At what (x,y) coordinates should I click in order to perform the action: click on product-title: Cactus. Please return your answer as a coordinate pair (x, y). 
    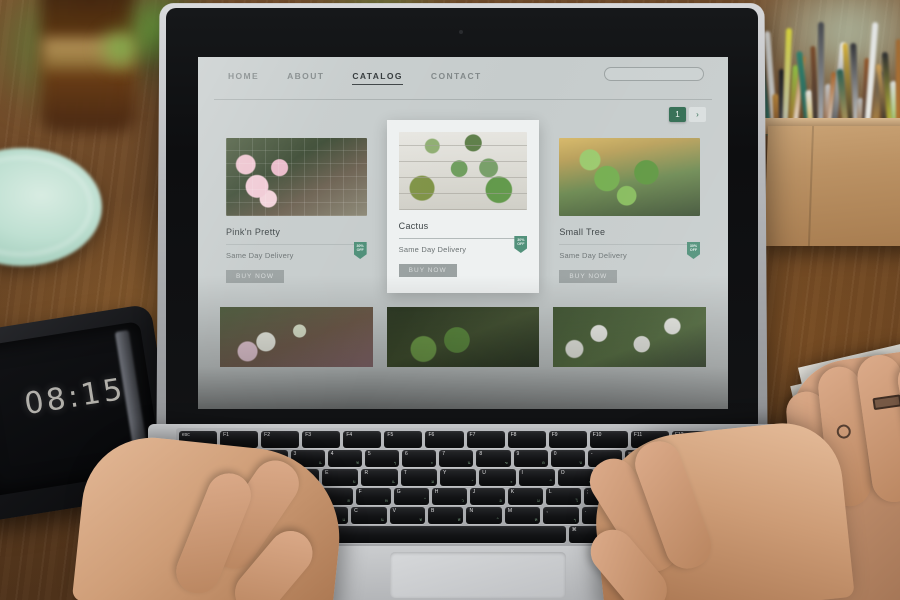
    Looking at the image, I should click on (413, 226).